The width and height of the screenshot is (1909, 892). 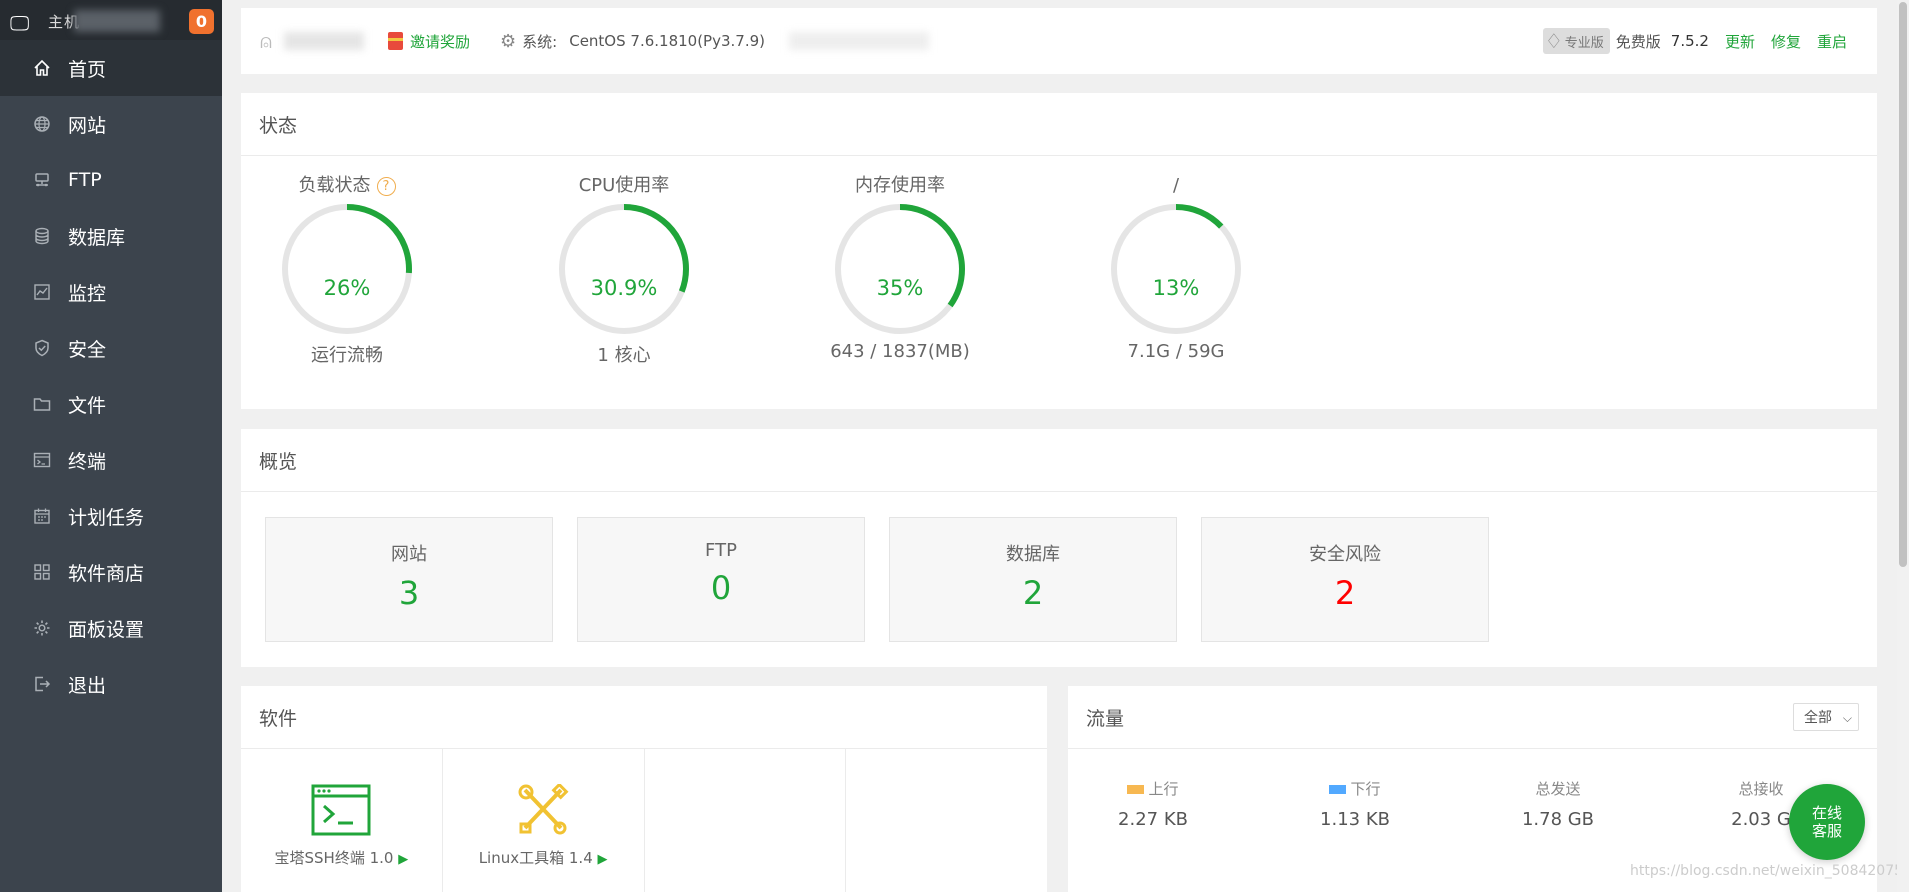 What do you see at coordinates (1153, 804) in the screenshot?
I see `traffic-upload: 上行 2.27 KB` at bounding box center [1153, 804].